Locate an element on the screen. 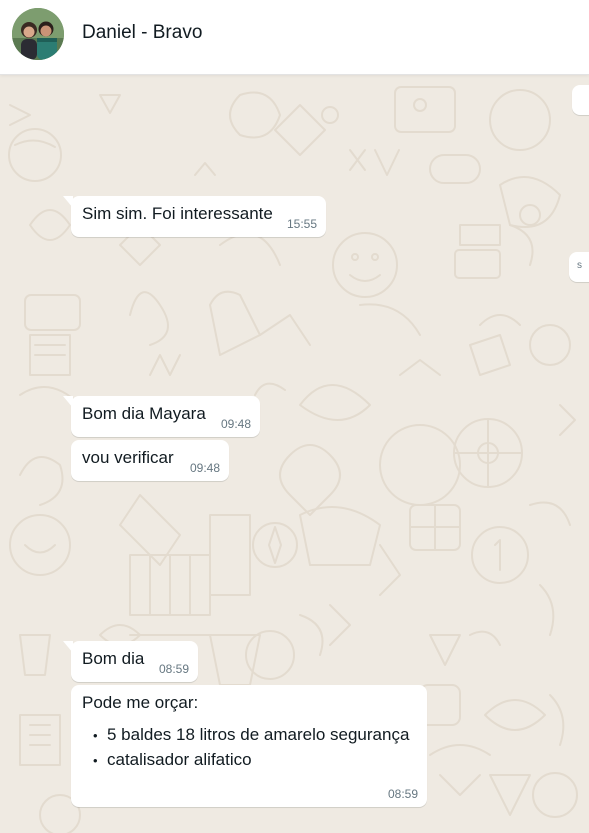 The width and height of the screenshot is (589, 833). contact-avatar is located at coordinates (38, 34).